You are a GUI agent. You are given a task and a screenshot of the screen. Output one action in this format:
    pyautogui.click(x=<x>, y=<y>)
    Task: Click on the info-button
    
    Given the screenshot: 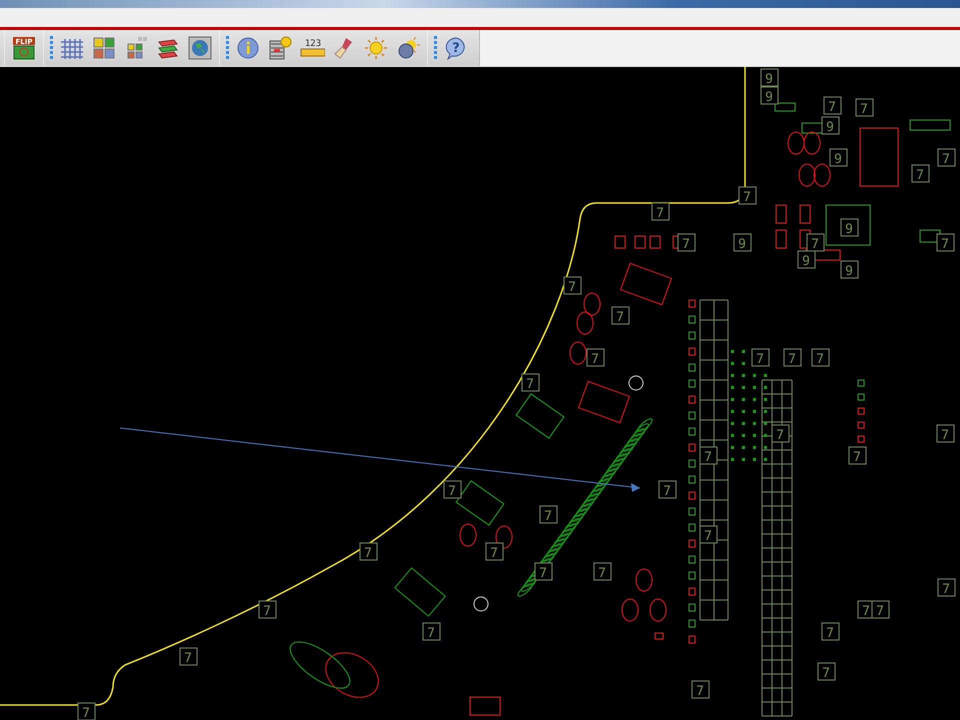 What is the action you would take?
    pyautogui.click(x=248, y=48)
    